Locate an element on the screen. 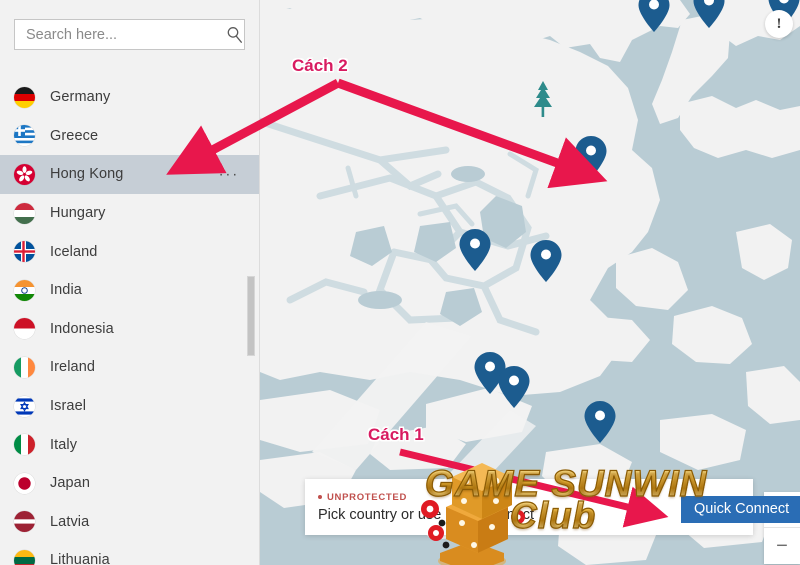  status-badge-label: UNPROTECTED is located at coordinates (367, 497).